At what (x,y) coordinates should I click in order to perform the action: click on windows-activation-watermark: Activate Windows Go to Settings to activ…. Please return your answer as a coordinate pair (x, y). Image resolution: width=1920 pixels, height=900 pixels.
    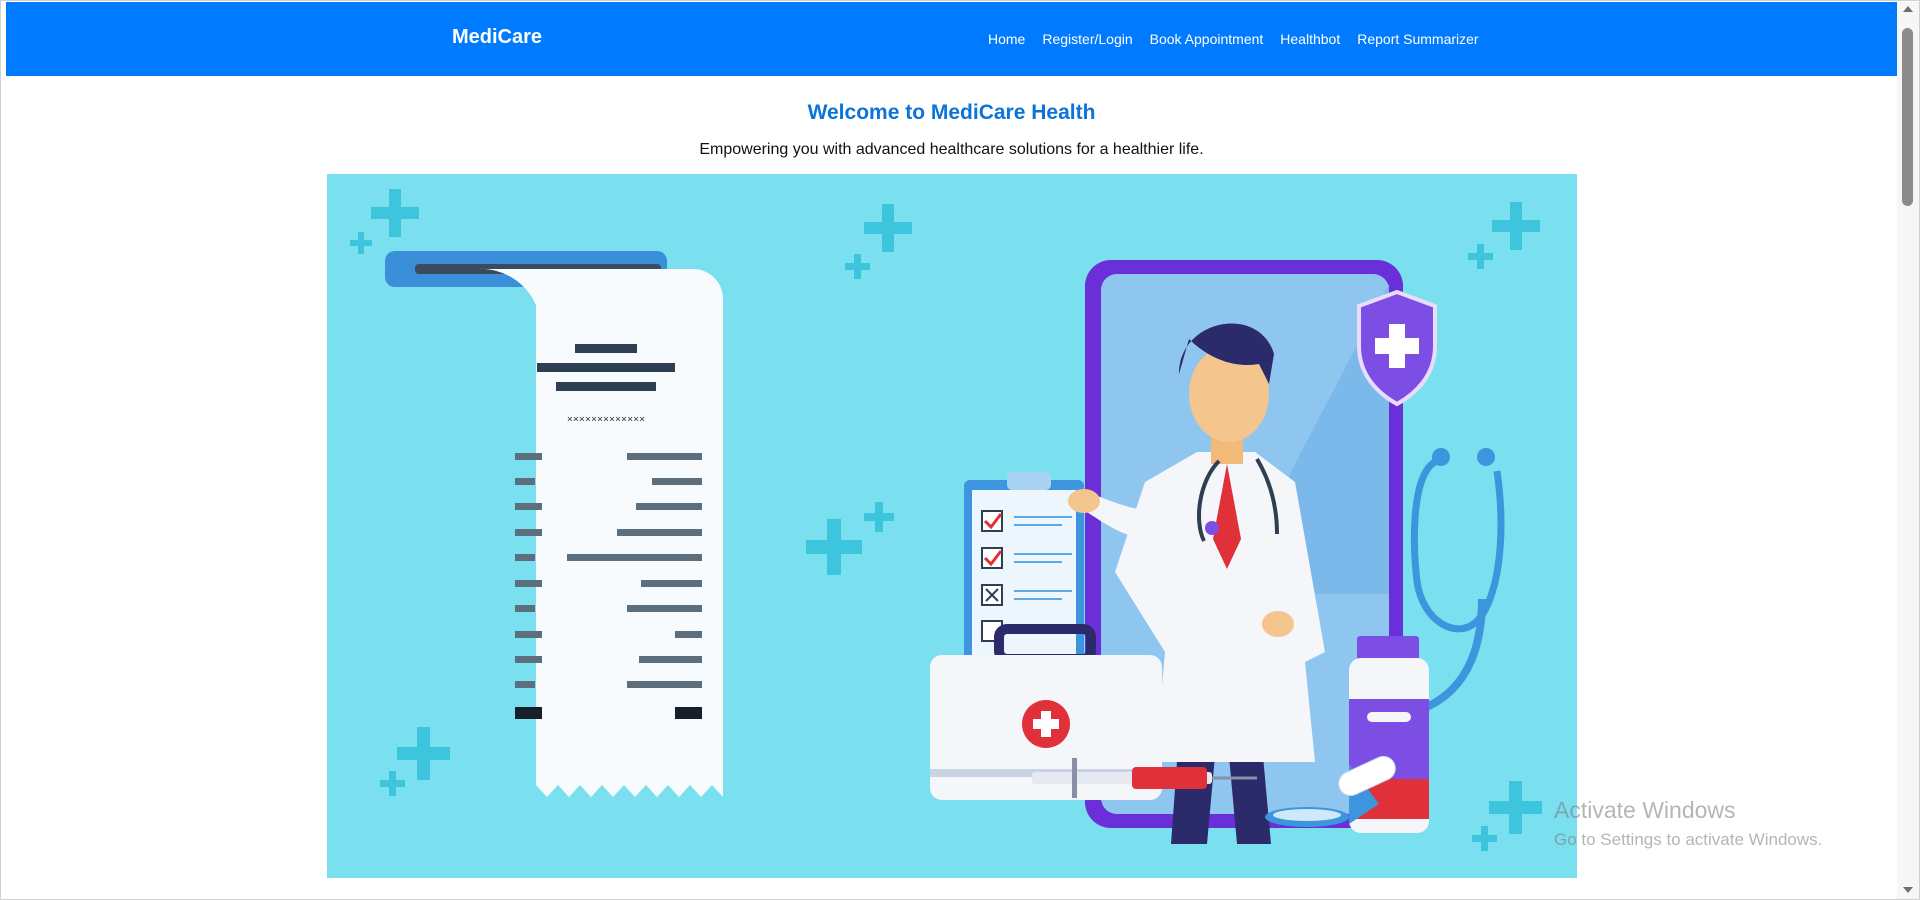
    Looking at the image, I should click on (1688, 823).